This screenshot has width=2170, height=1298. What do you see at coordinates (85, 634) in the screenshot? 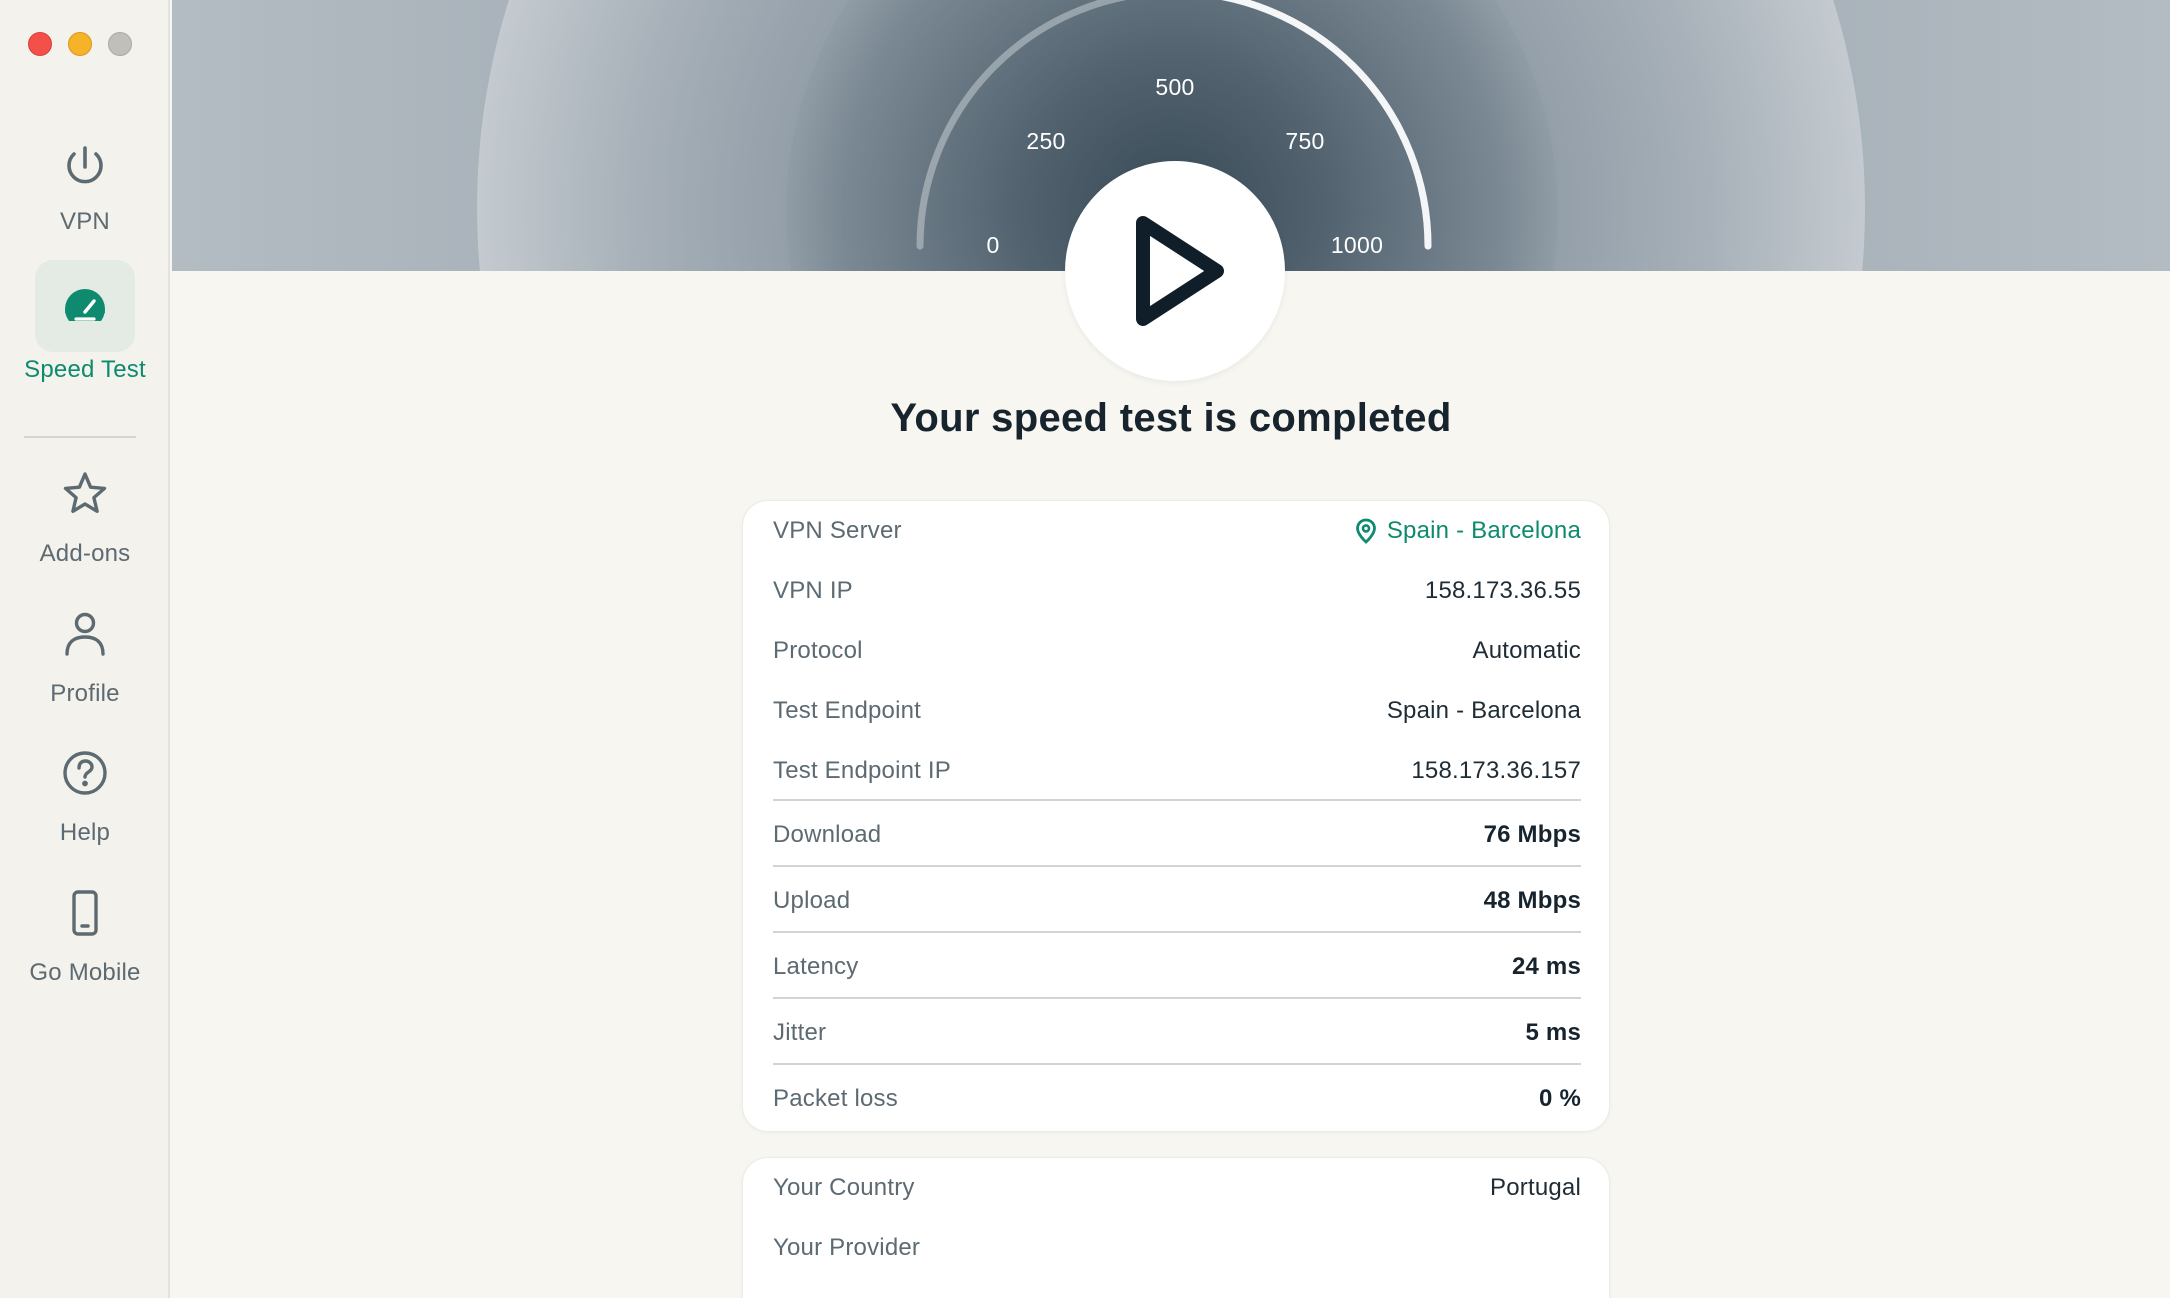
I see `person-icon` at bounding box center [85, 634].